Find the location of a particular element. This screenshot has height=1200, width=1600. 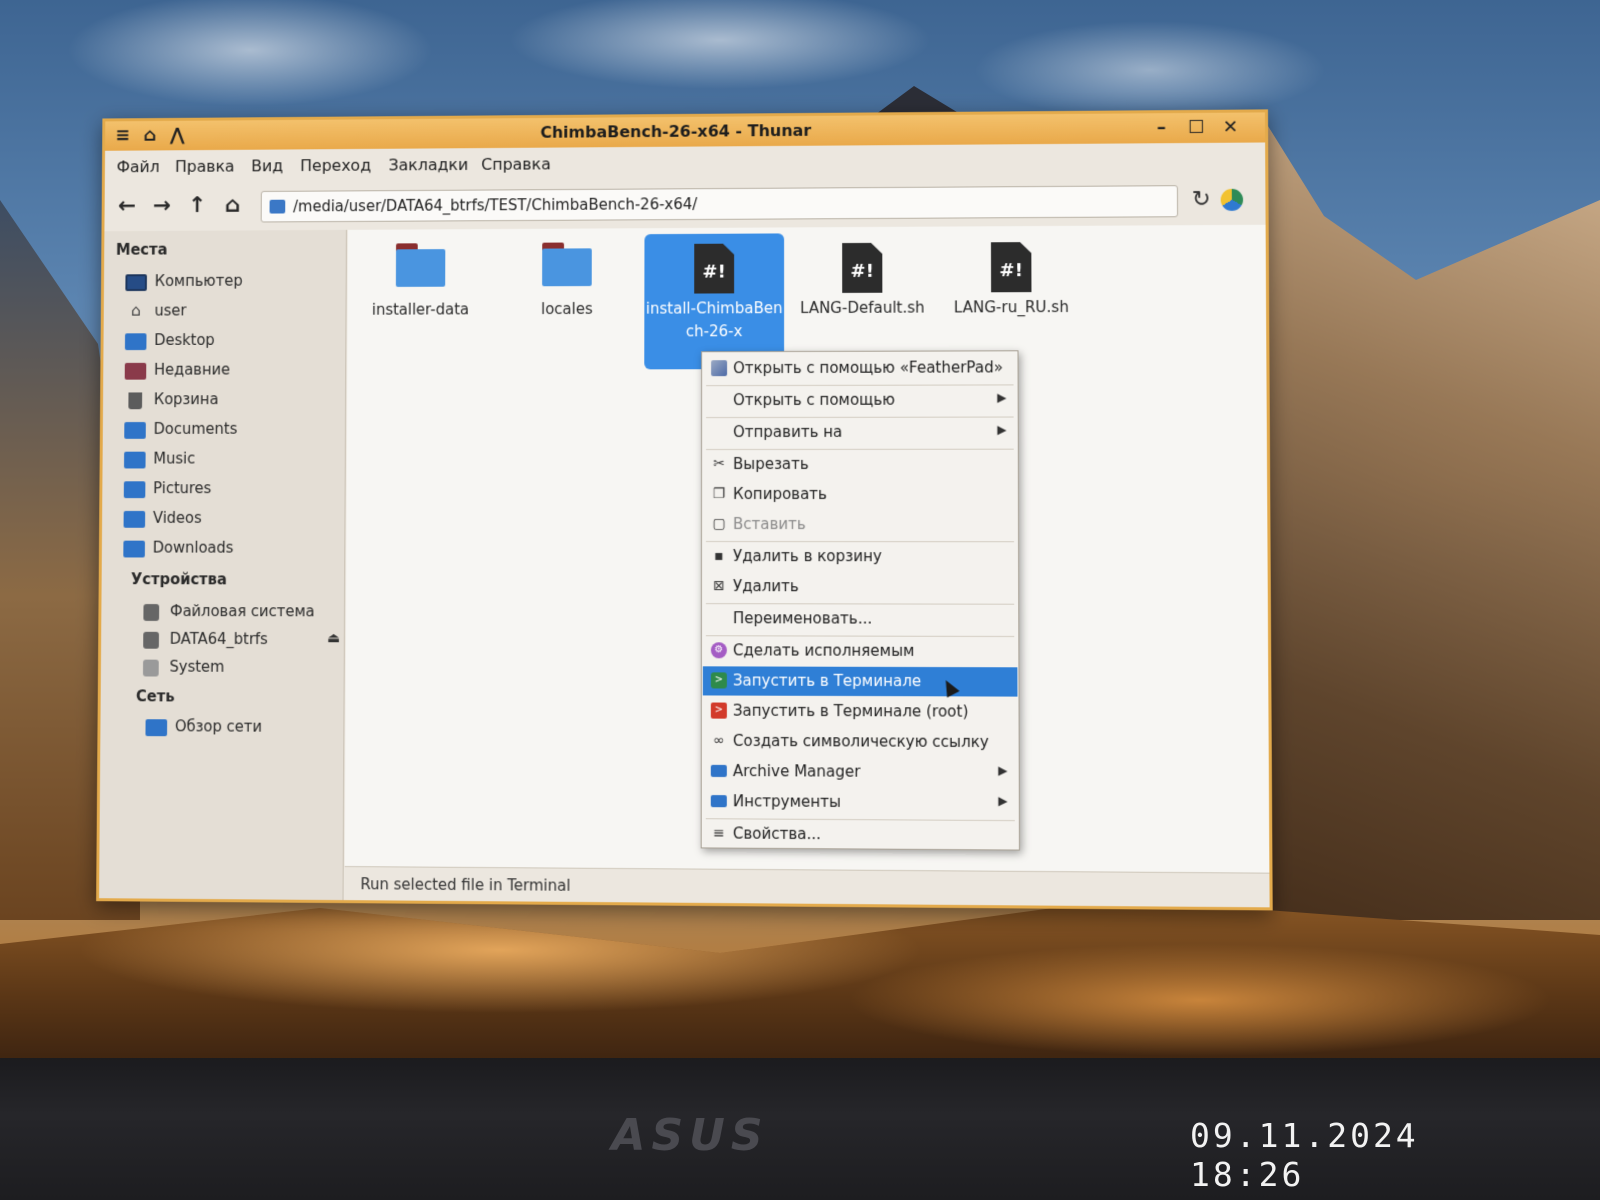

computer-icon is located at coordinates (136, 283).